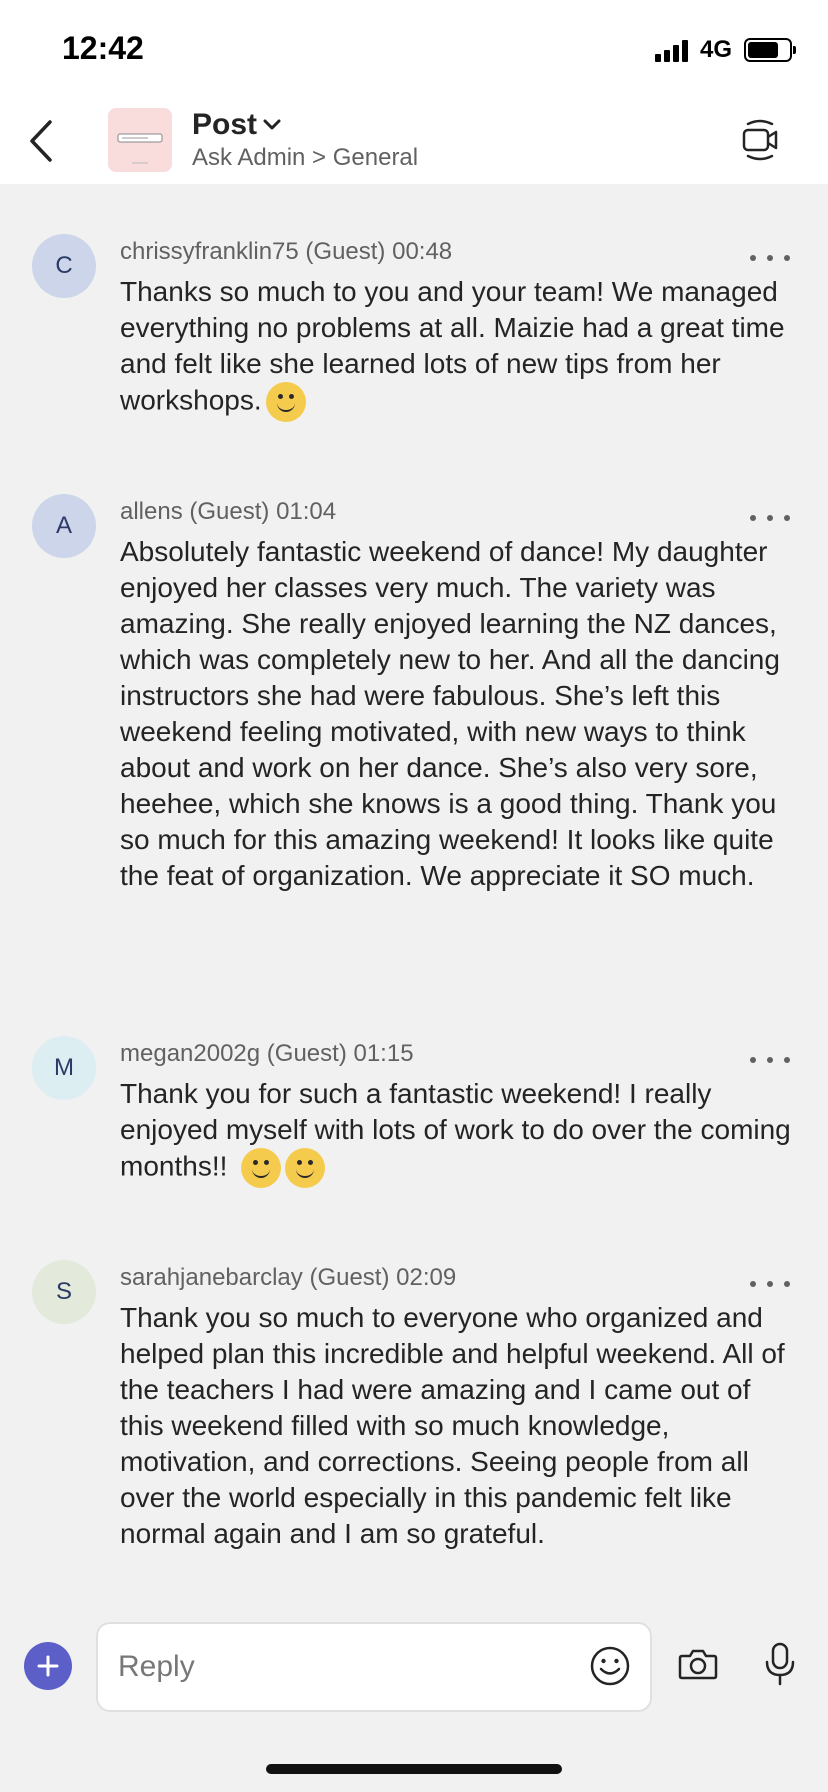 This screenshot has width=828, height=1792. Describe the element at coordinates (671, 50) in the screenshot. I see `signal-icon` at that location.